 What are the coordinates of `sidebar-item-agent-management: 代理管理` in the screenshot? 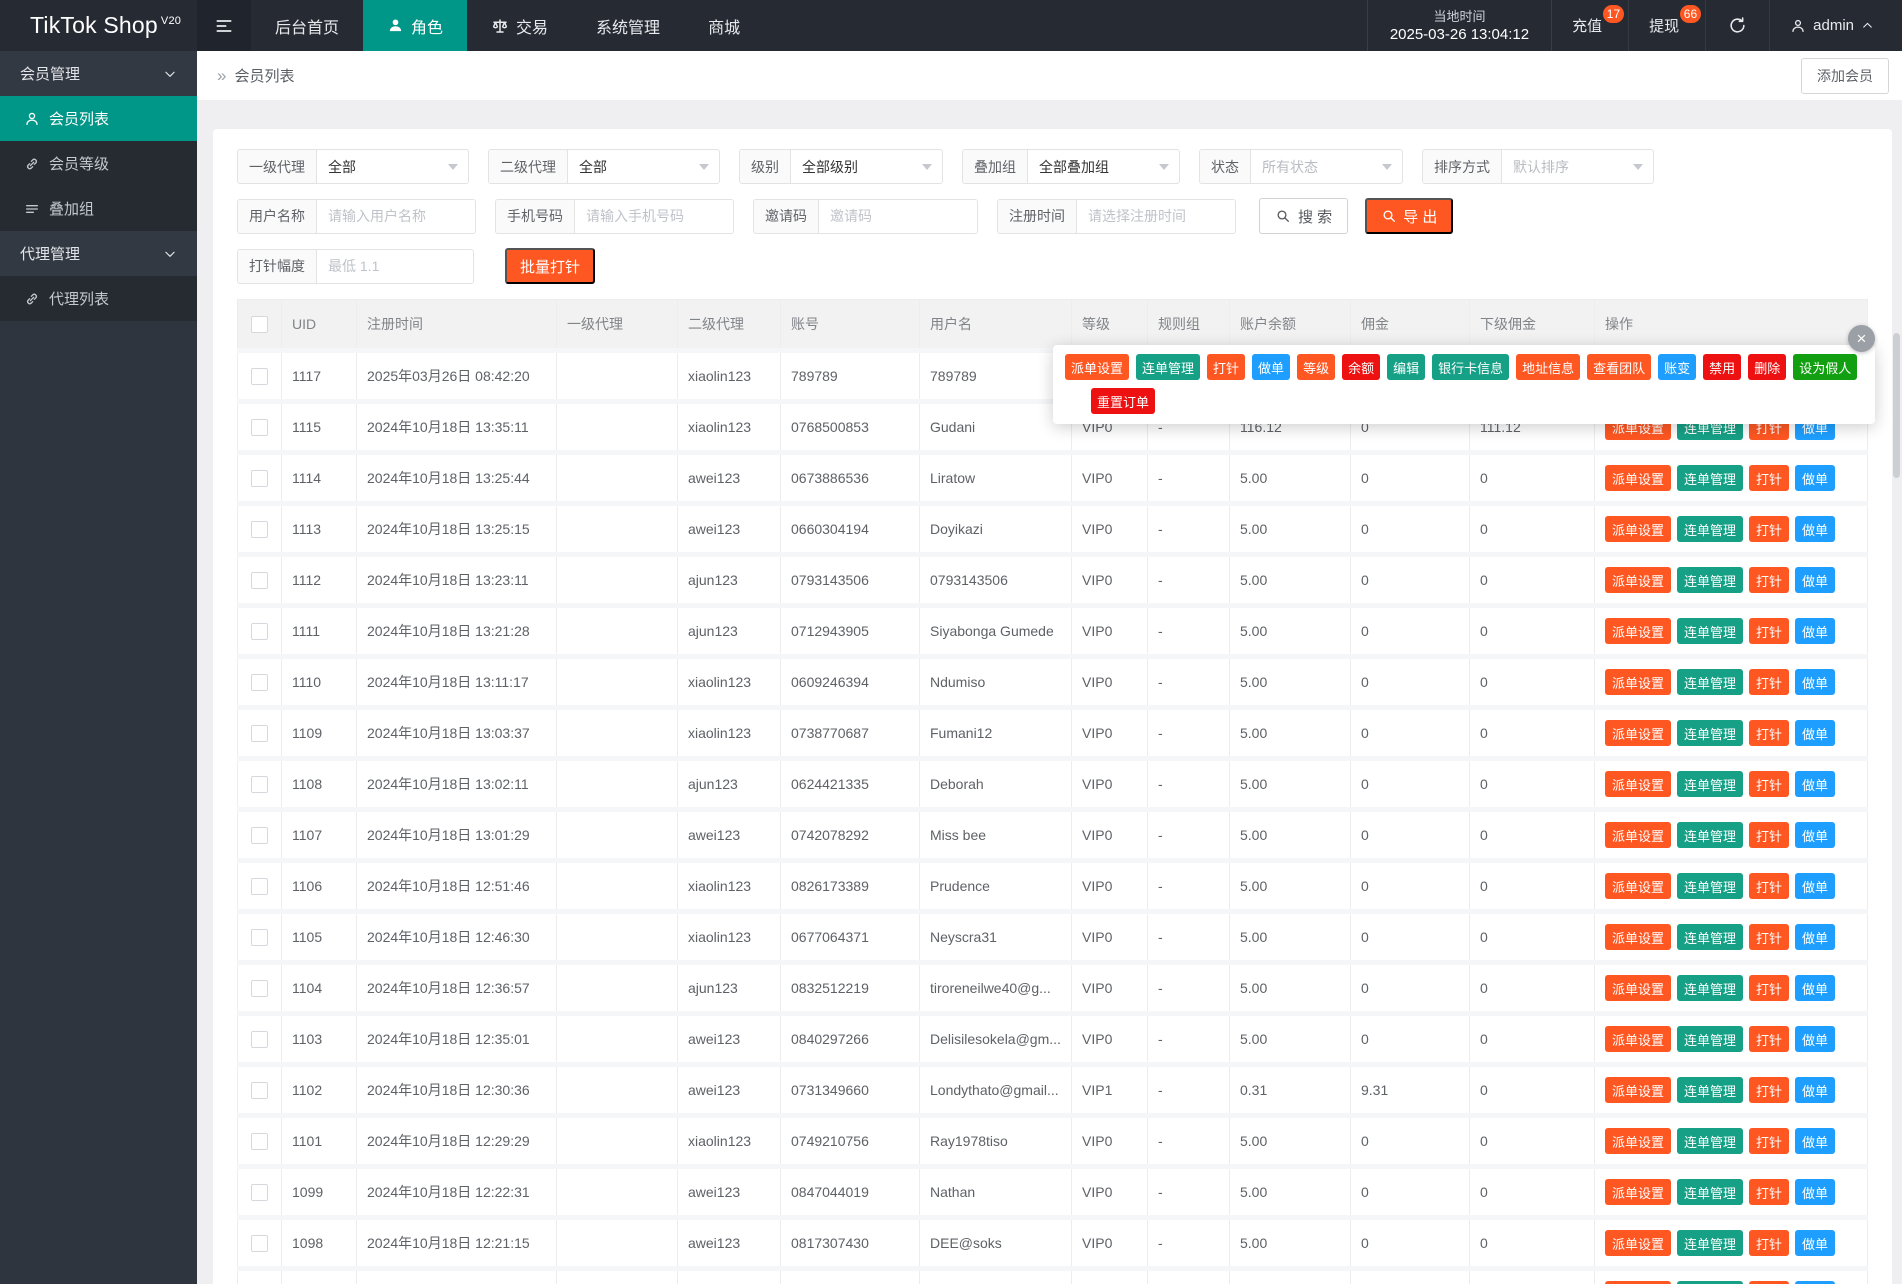 It's located at (98, 253).